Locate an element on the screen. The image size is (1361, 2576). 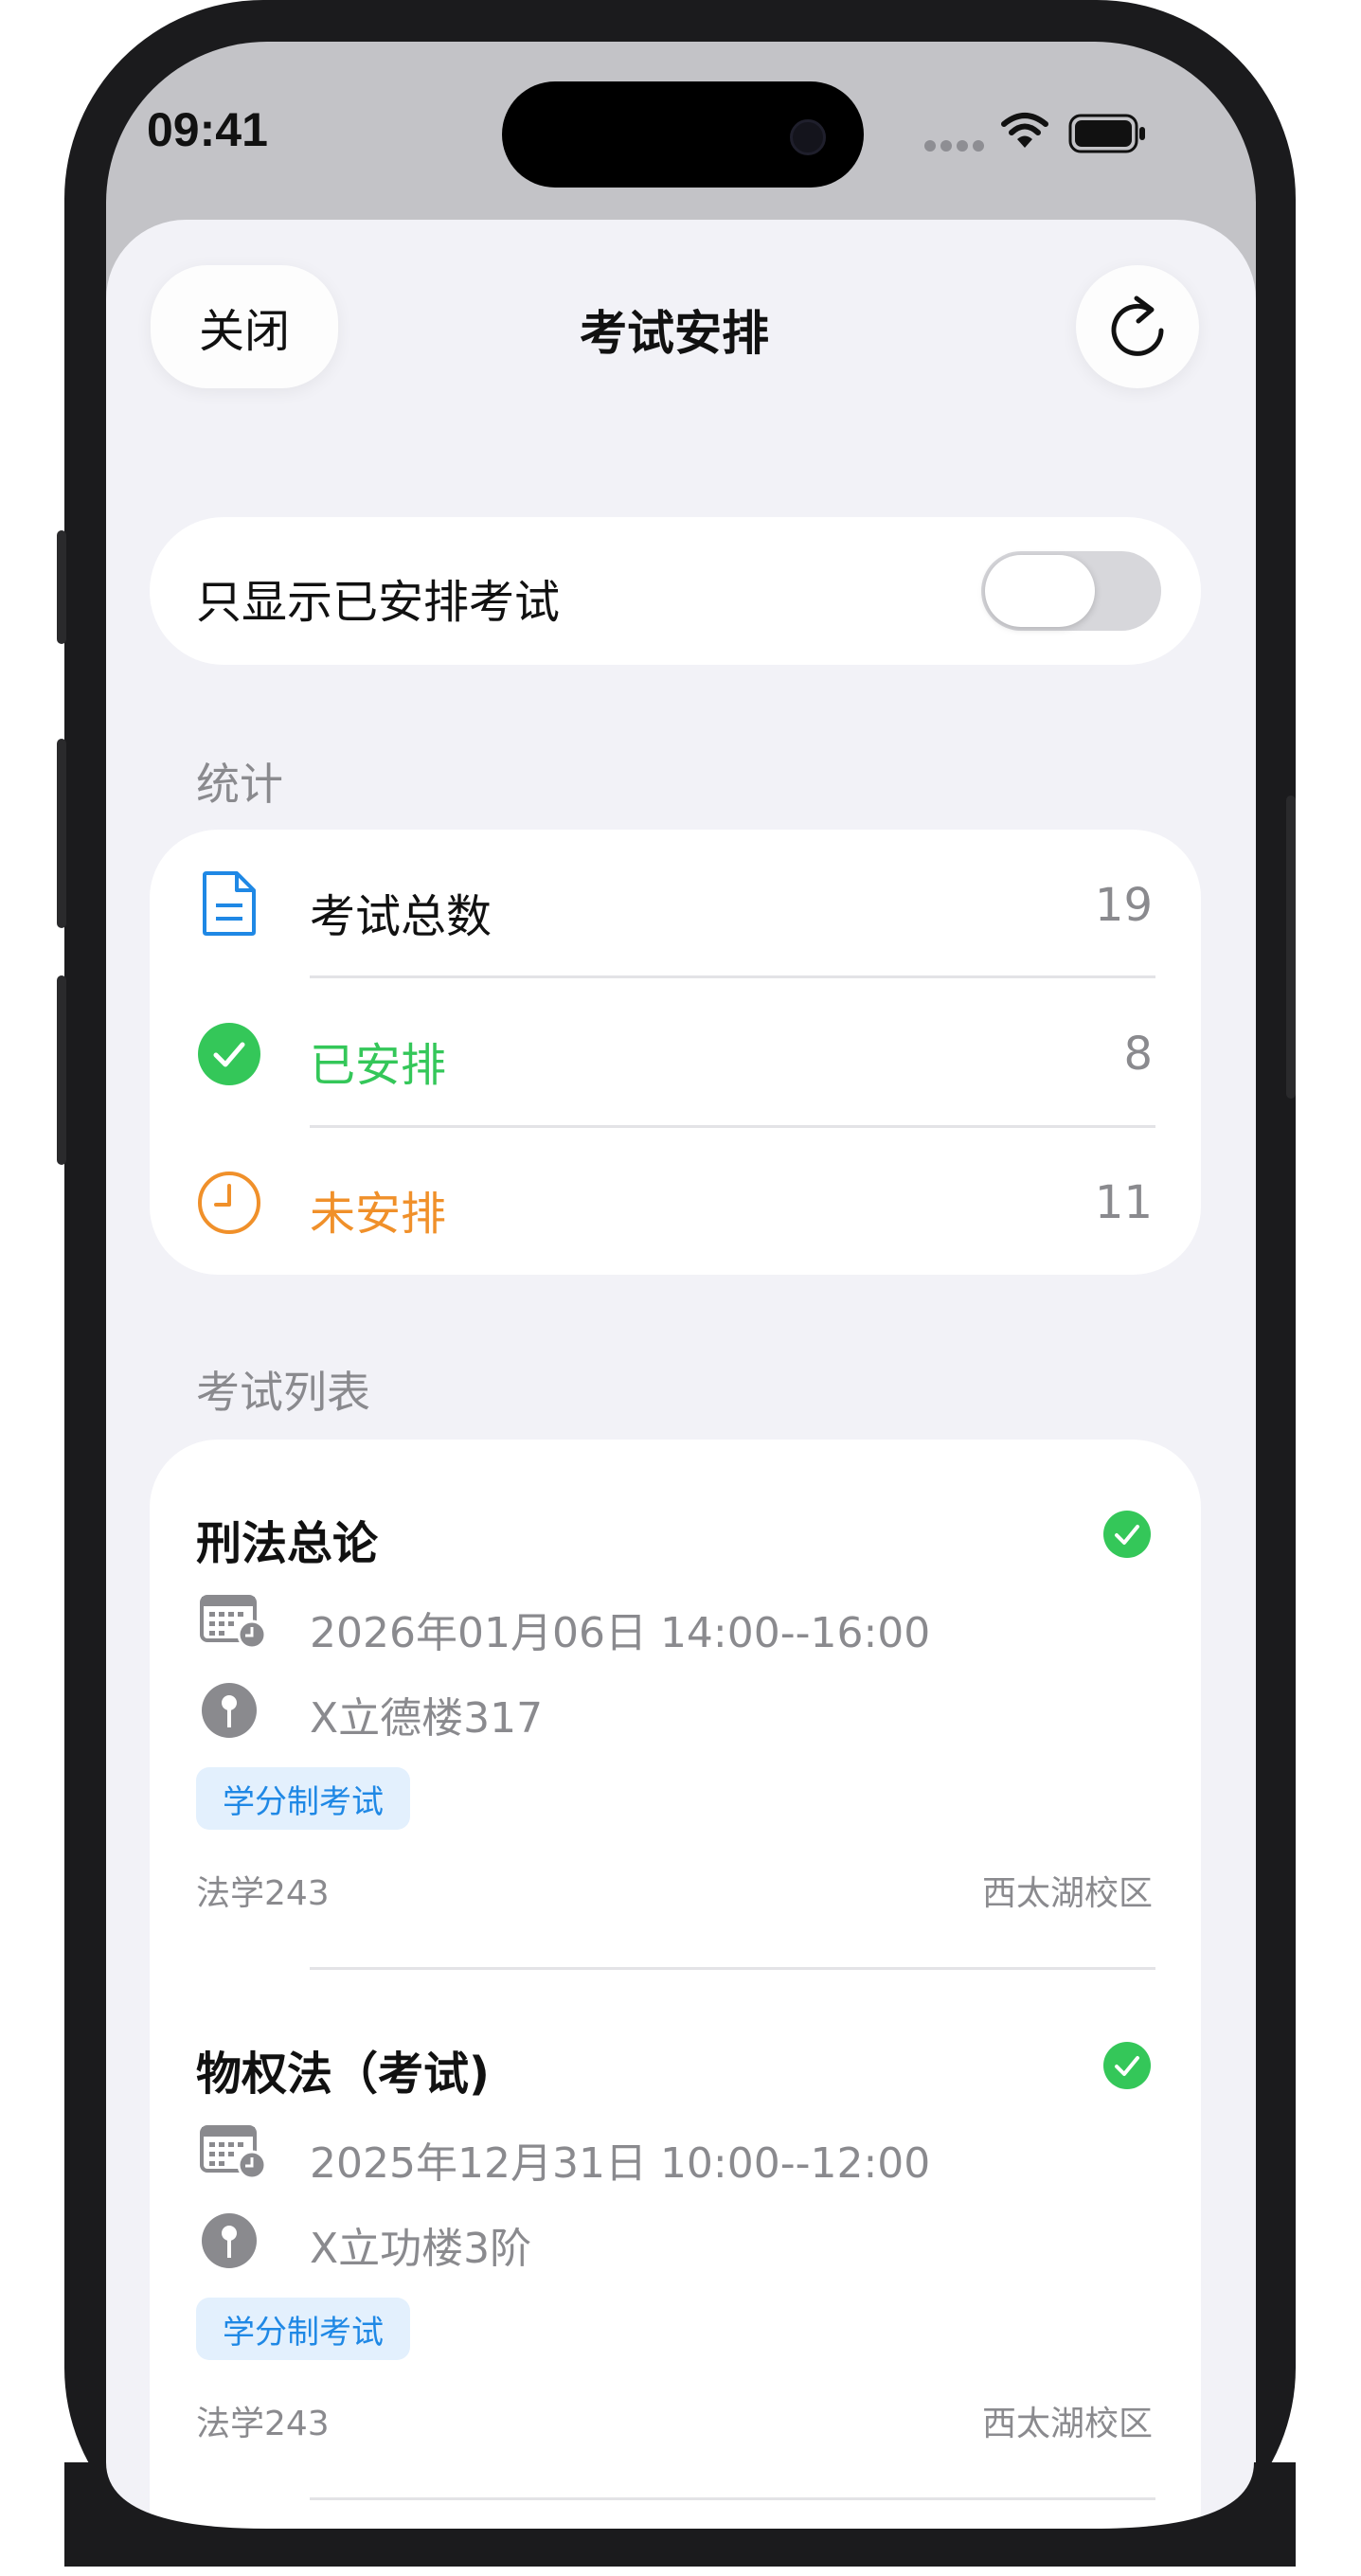
close-button: 关闭 is located at coordinates (244, 326).